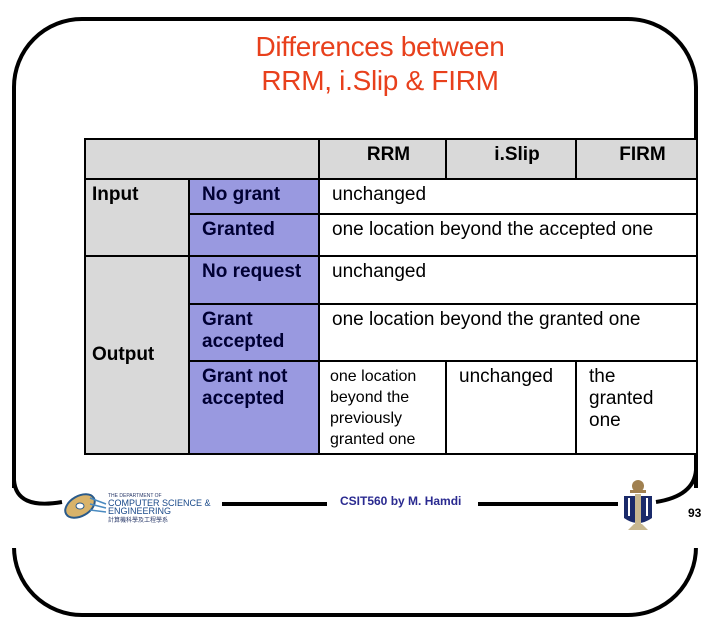  I want to click on value-cell: one location beyond the granted one, so click(508, 332).